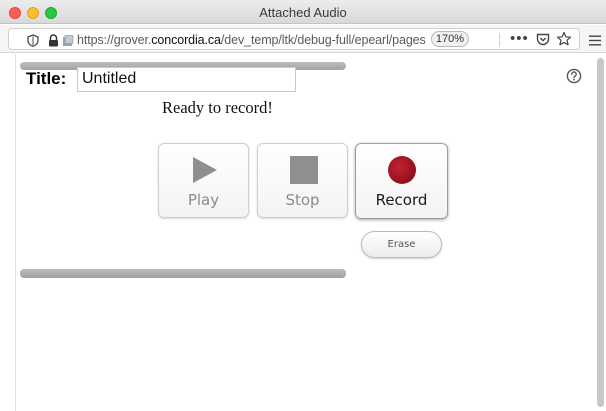  I want to click on record-button-label: Record, so click(401, 200).